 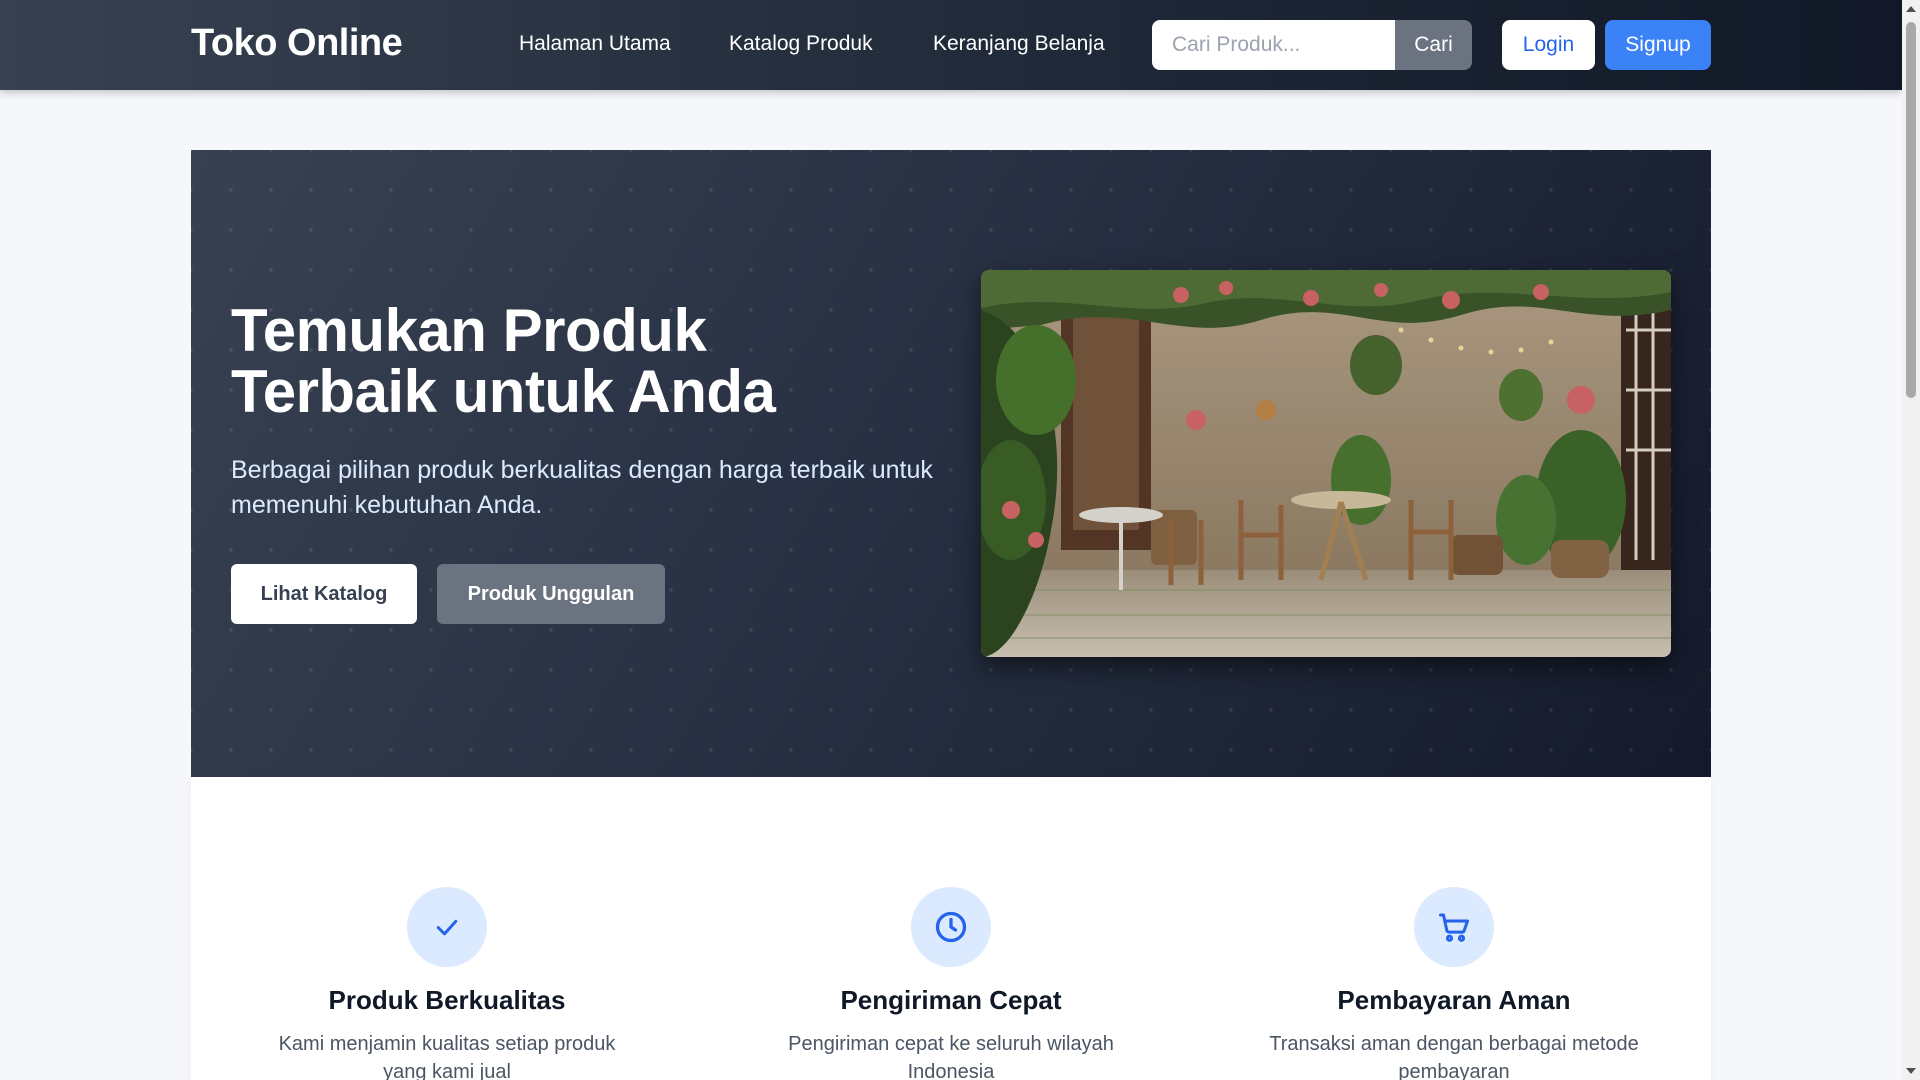 I want to click on page-scrollbar, so click(x=1911, y=540).